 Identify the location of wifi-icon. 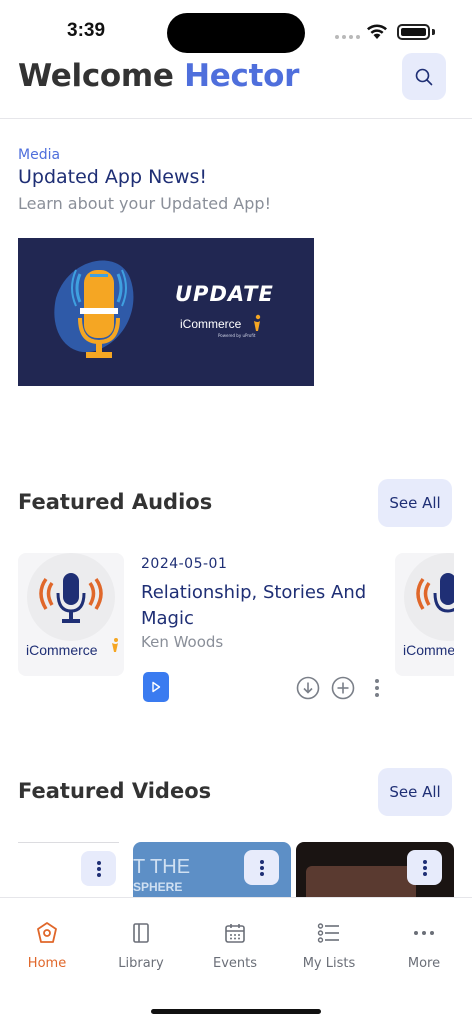
(377, 31).